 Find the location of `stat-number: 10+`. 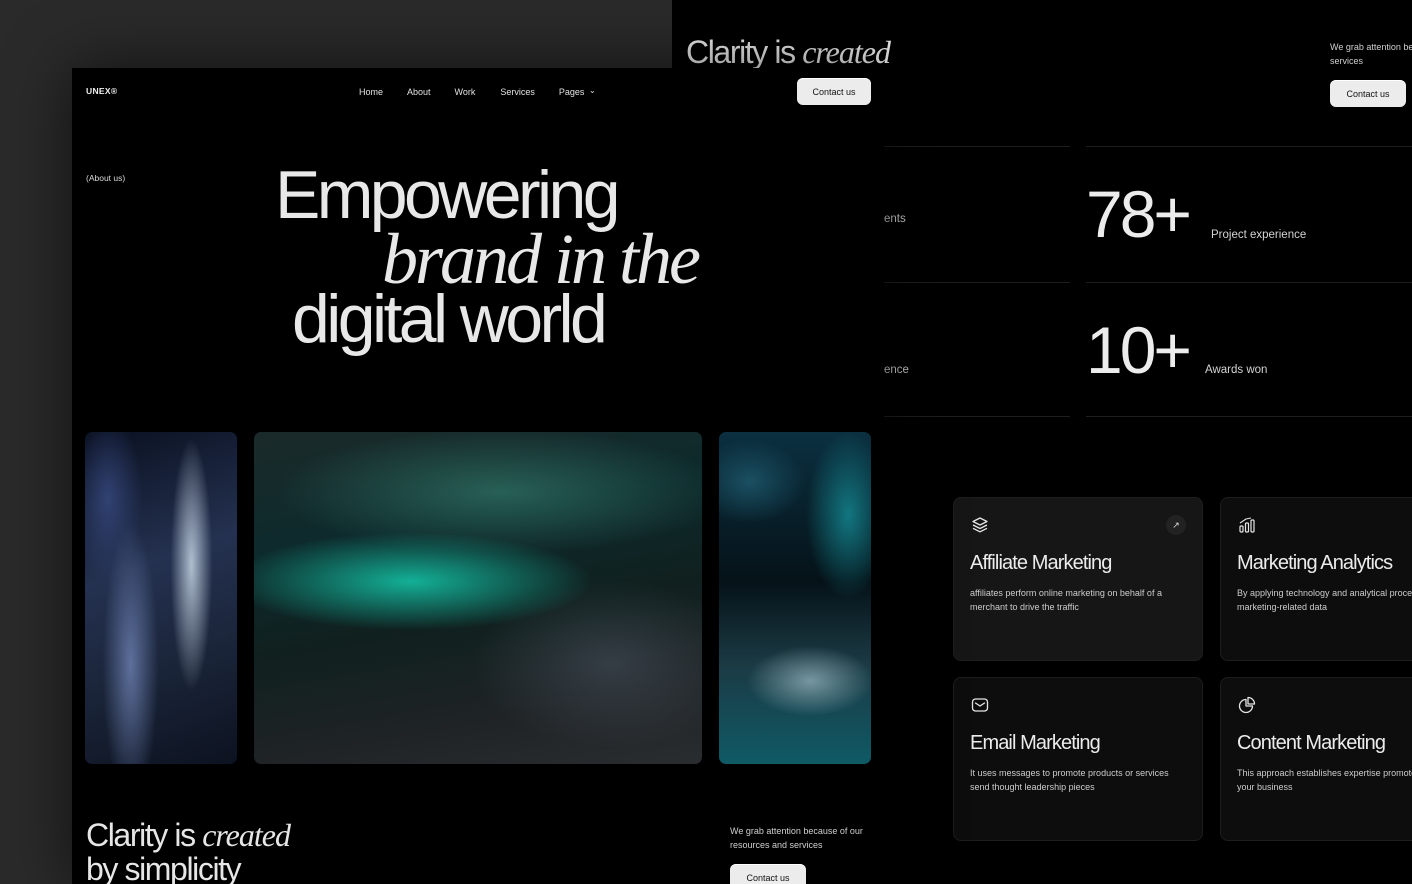

stat-number: 10+ is located at coordinates (1139, 350).